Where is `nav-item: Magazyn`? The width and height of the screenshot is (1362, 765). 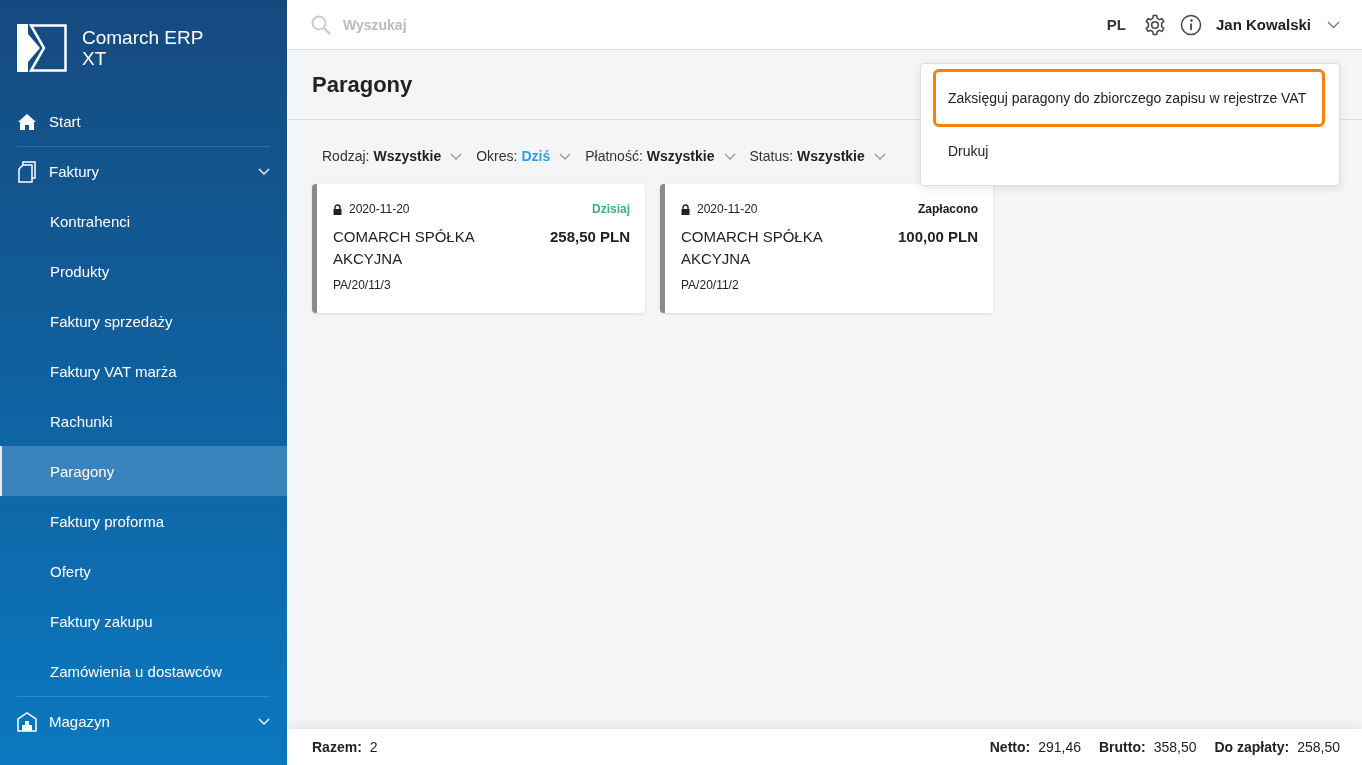
nav-item: Magazyn is located at coordinates (143, 721).